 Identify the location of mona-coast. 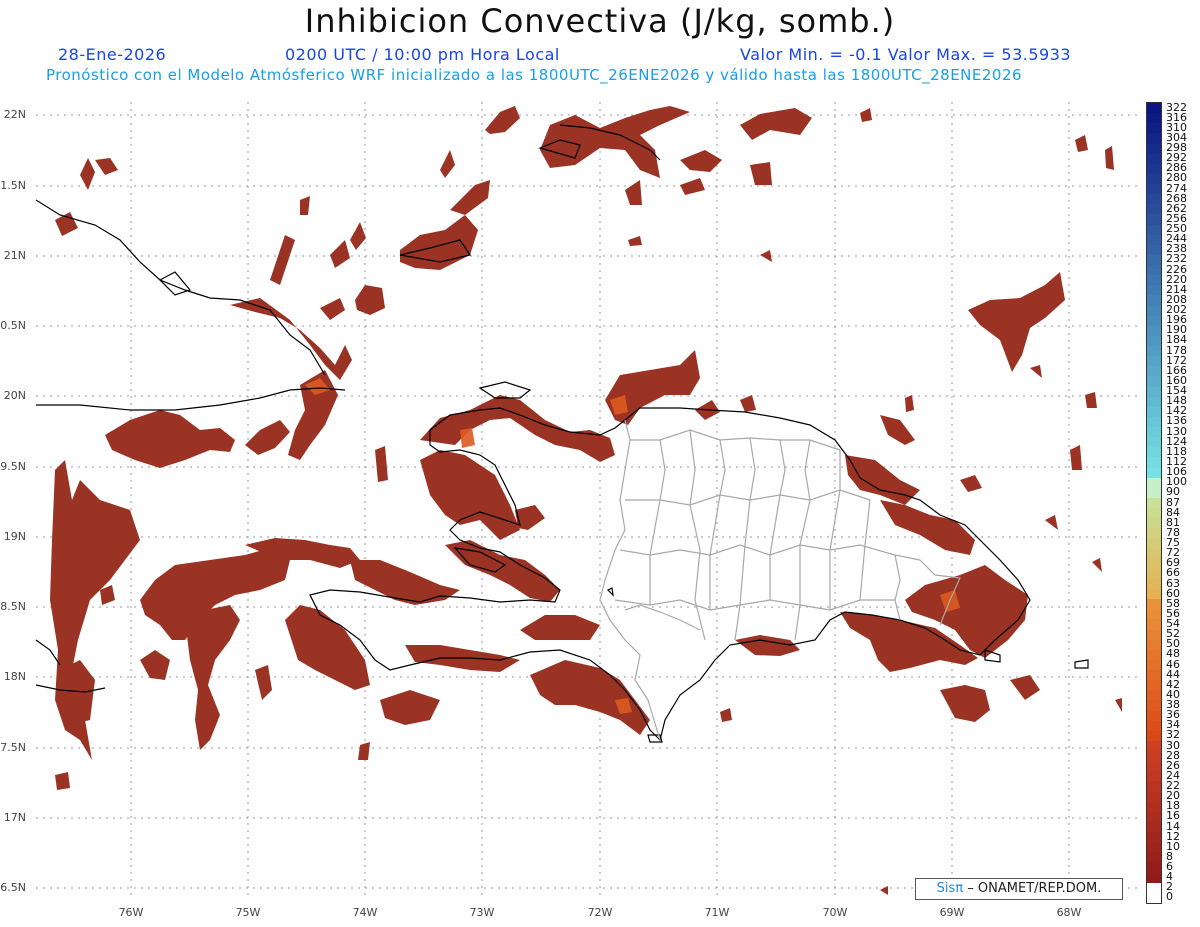
(1081, 664).